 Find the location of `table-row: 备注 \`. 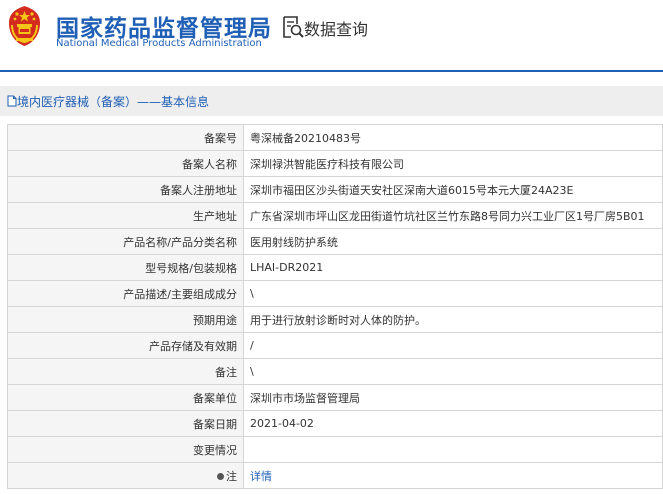

table-row: 备注 \ is located at coordinates (335, 371).